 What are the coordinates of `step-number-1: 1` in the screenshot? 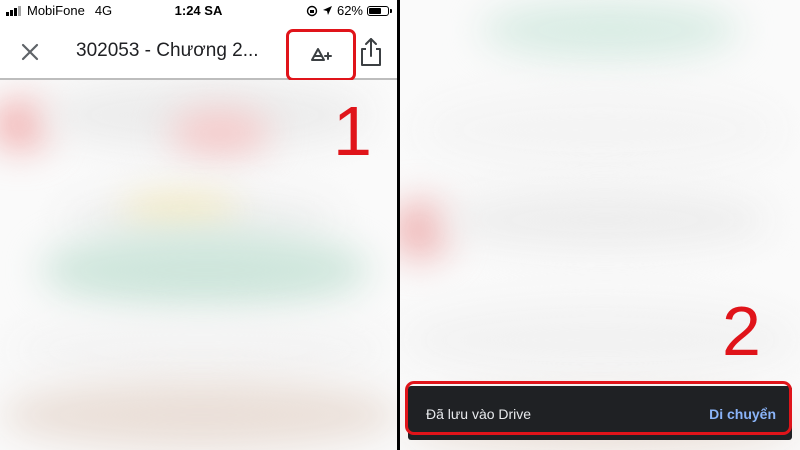 It's located at (352, 131).